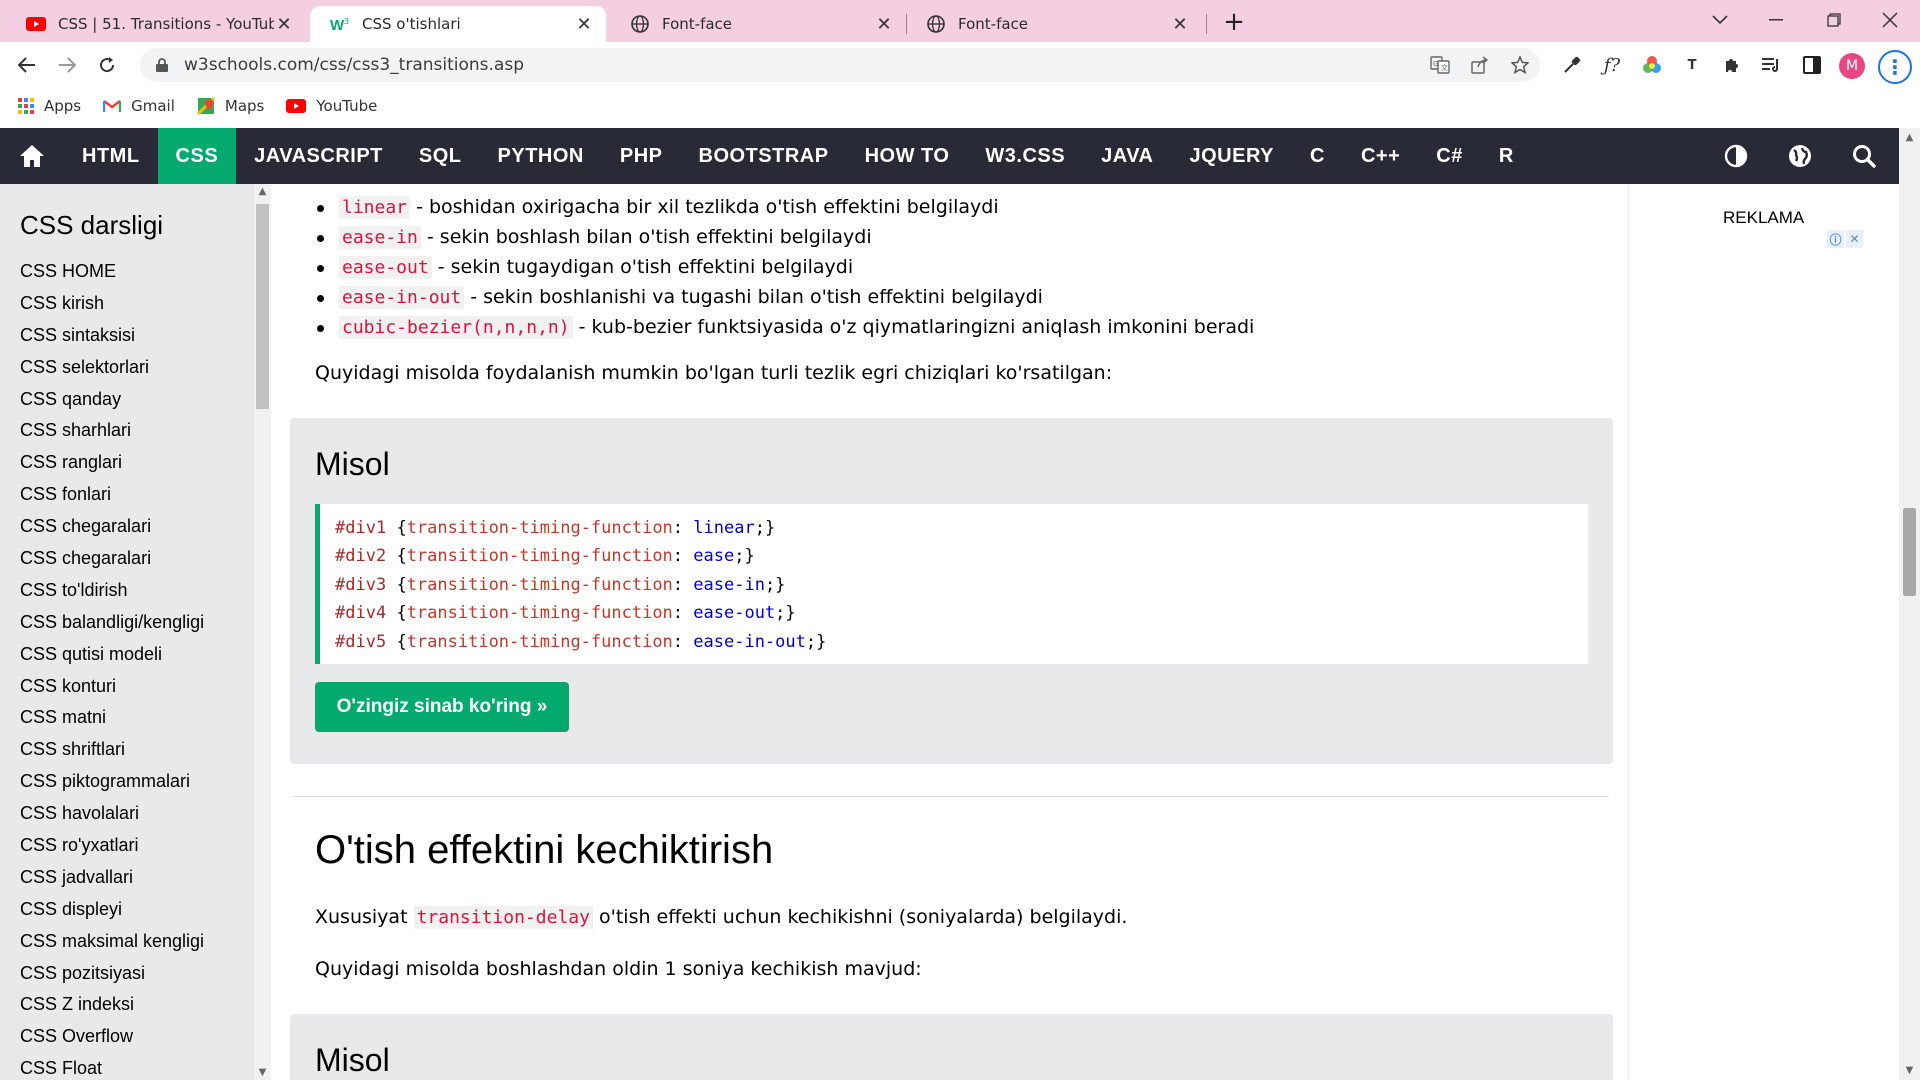 This screenshot has height=1080, width=1920. Describe the element at coordinates (32, 156) in the screenshot. I see `home-icon` at that location.